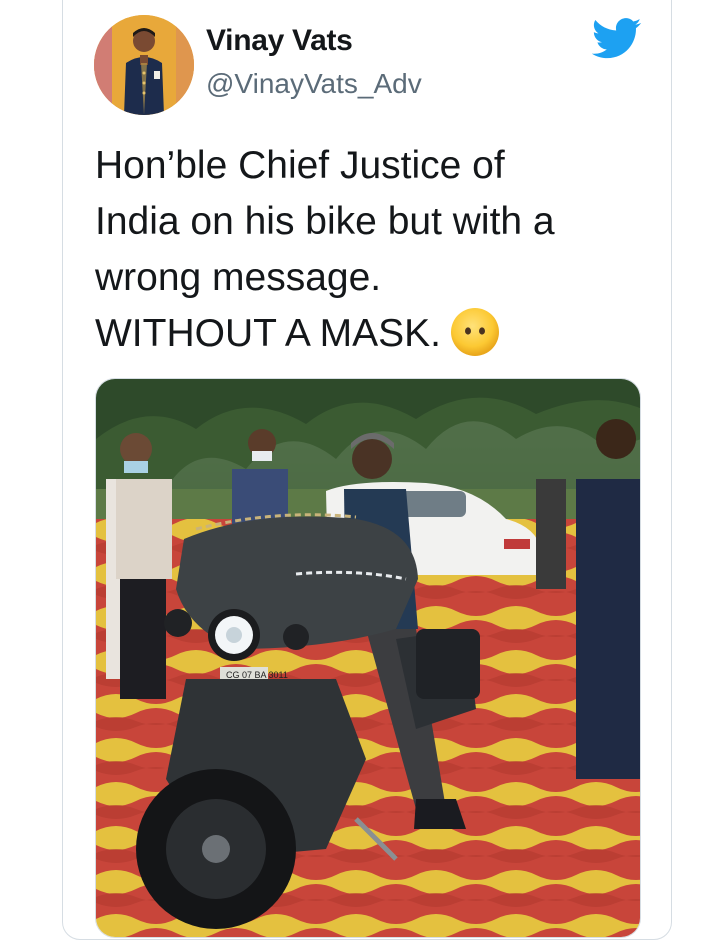 The image size is (720, 940). What do you see at coordinates (257, 675) in the screenshot?
I see `plate-text: CG 07 BA 3011` at bounding box center [257, 675].